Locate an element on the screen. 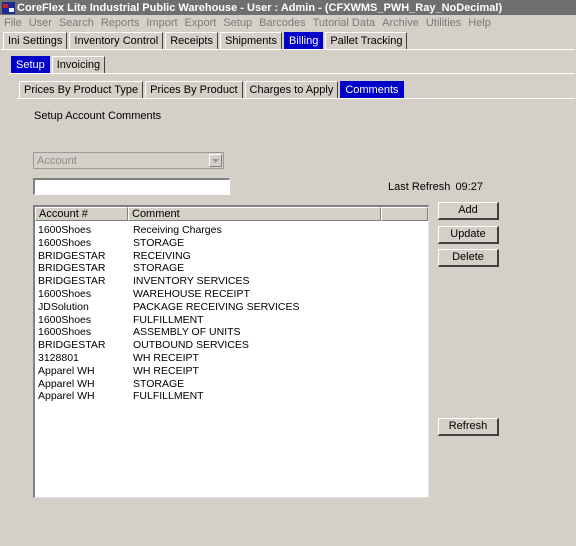  tab-shipments: Shipments is located at coordinates (250, 40).